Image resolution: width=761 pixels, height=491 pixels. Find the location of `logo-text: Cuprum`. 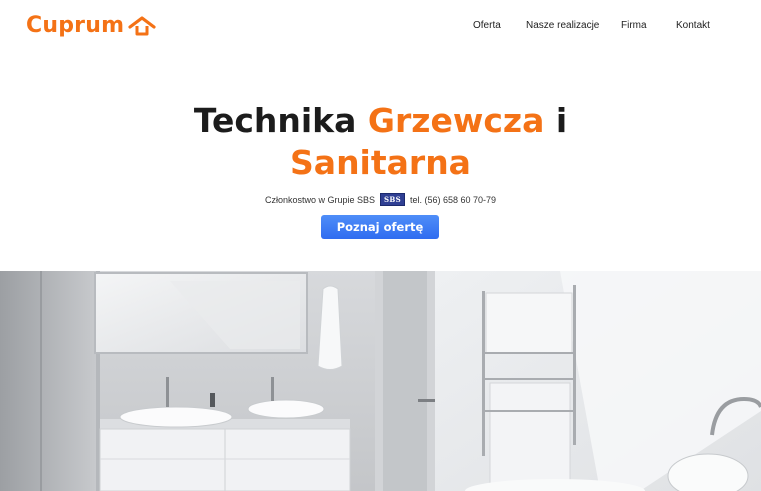

logo-text: Cuprum is located at coordinates (75, 25).